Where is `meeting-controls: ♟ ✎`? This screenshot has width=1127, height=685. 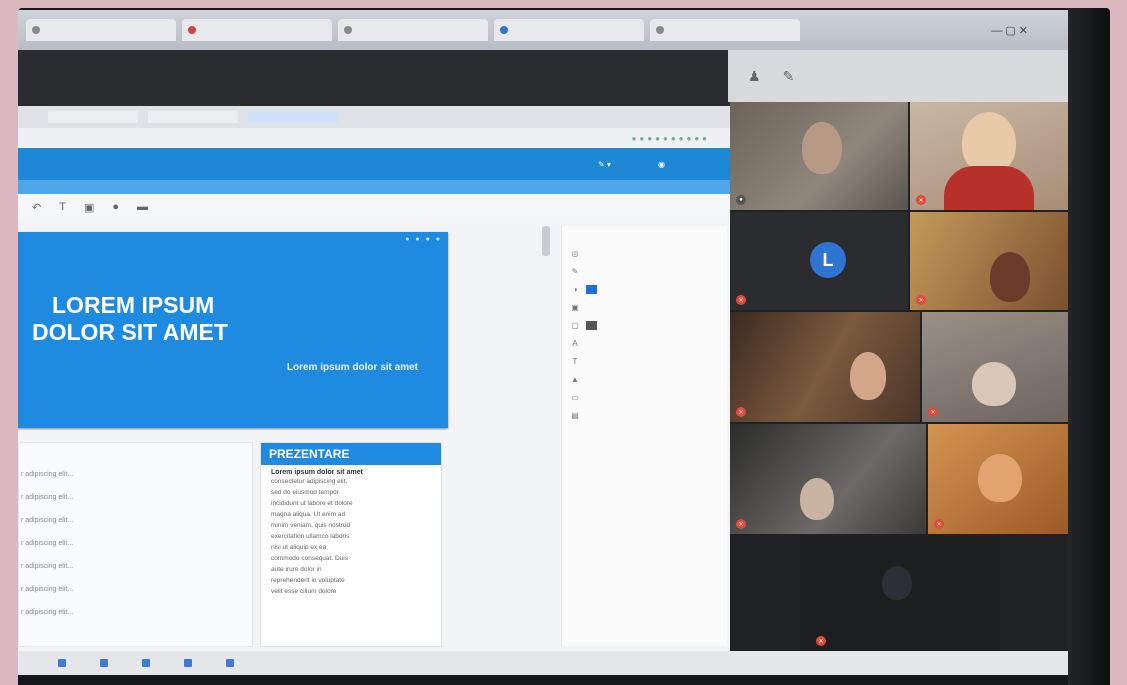
meeting-controls: ♟ ✎ is located at coordinates (898, 76).